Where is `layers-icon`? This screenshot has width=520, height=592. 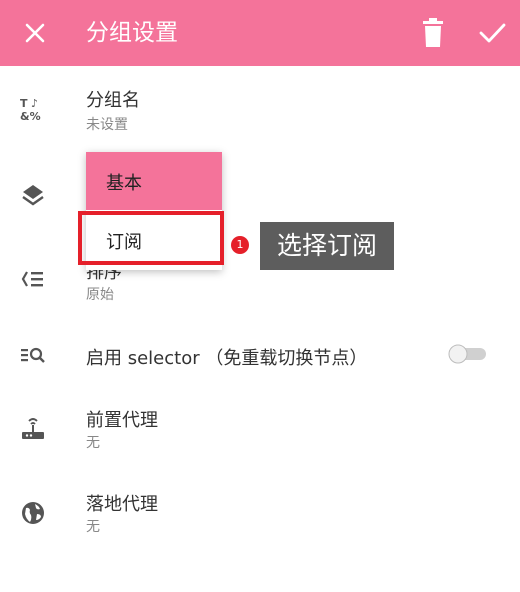
layers-icon is located at coordinates (33, 195).